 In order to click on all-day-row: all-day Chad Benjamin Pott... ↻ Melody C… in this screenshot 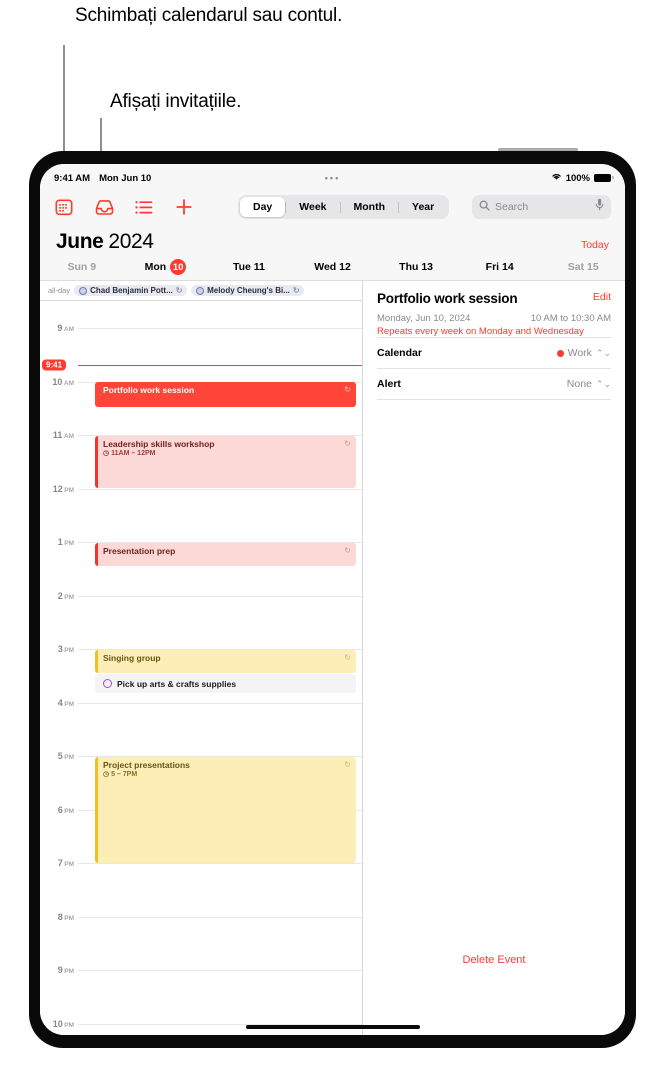, I will do `click(201, 291)`.